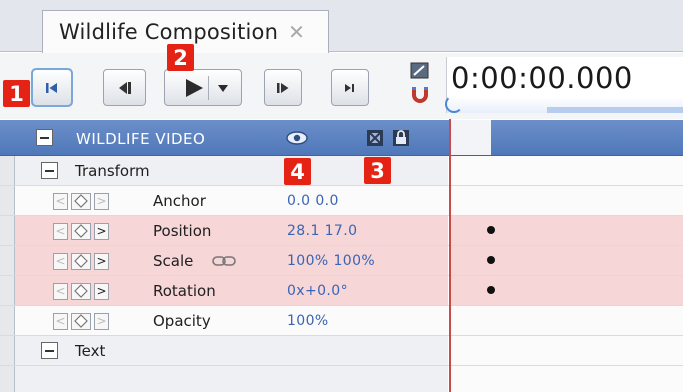 The image size is (683, 392). Describe the element at coordinates (420, 71) in the screenshot. I see `edit-keyframe-icon` at that location.